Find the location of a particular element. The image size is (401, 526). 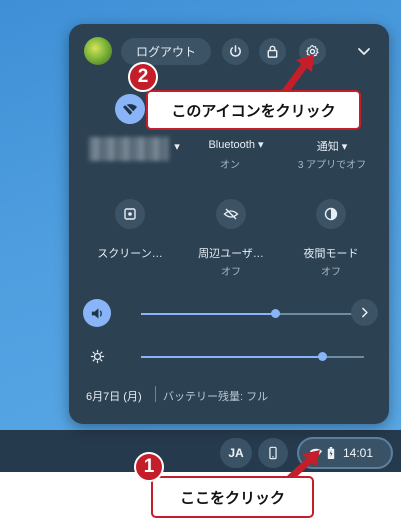

gear-icon is located at coordinates (312, 51).